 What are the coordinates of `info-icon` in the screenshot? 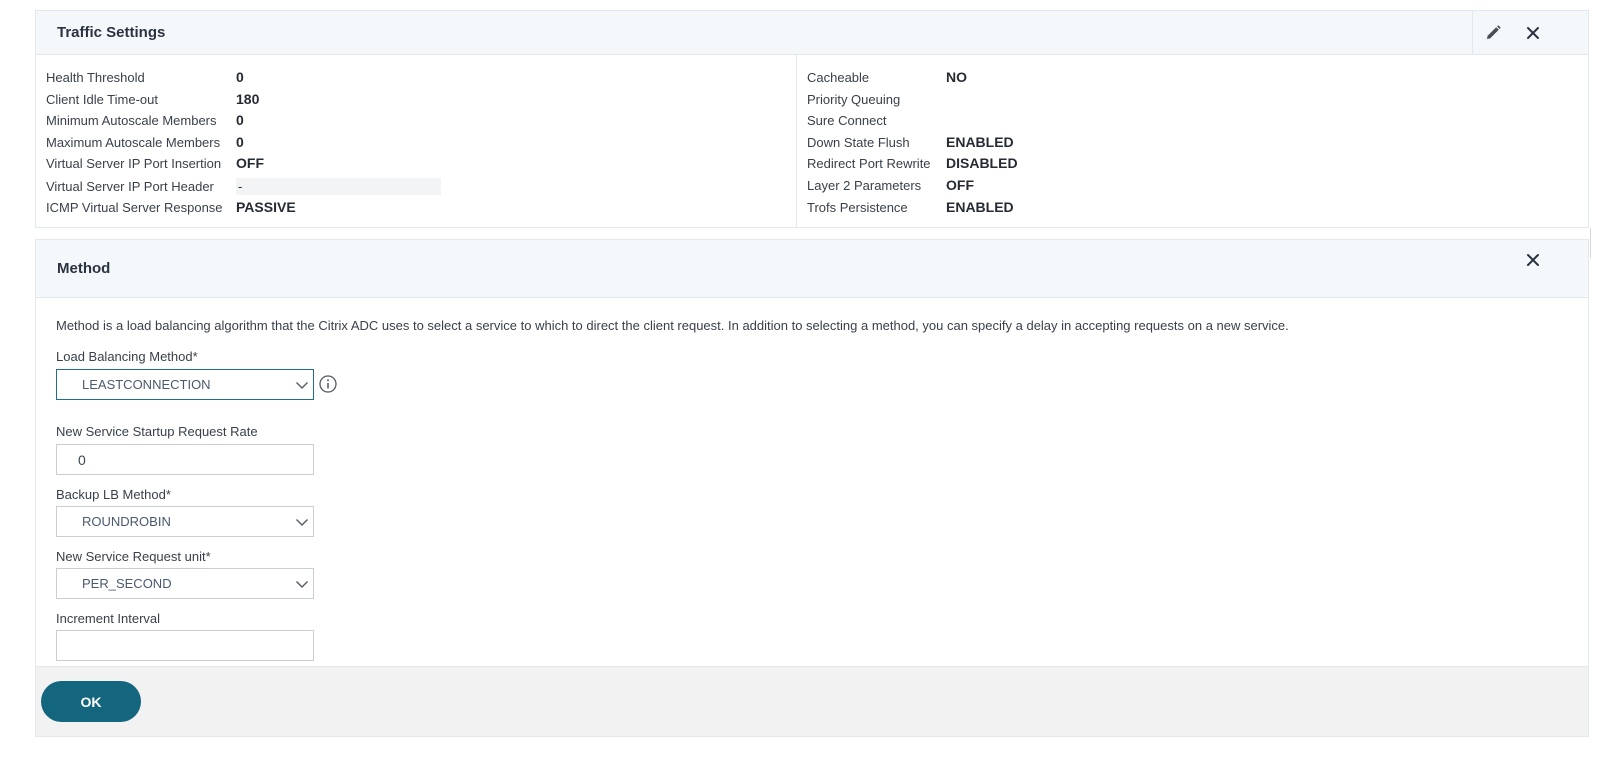 It's located at (328, 384).